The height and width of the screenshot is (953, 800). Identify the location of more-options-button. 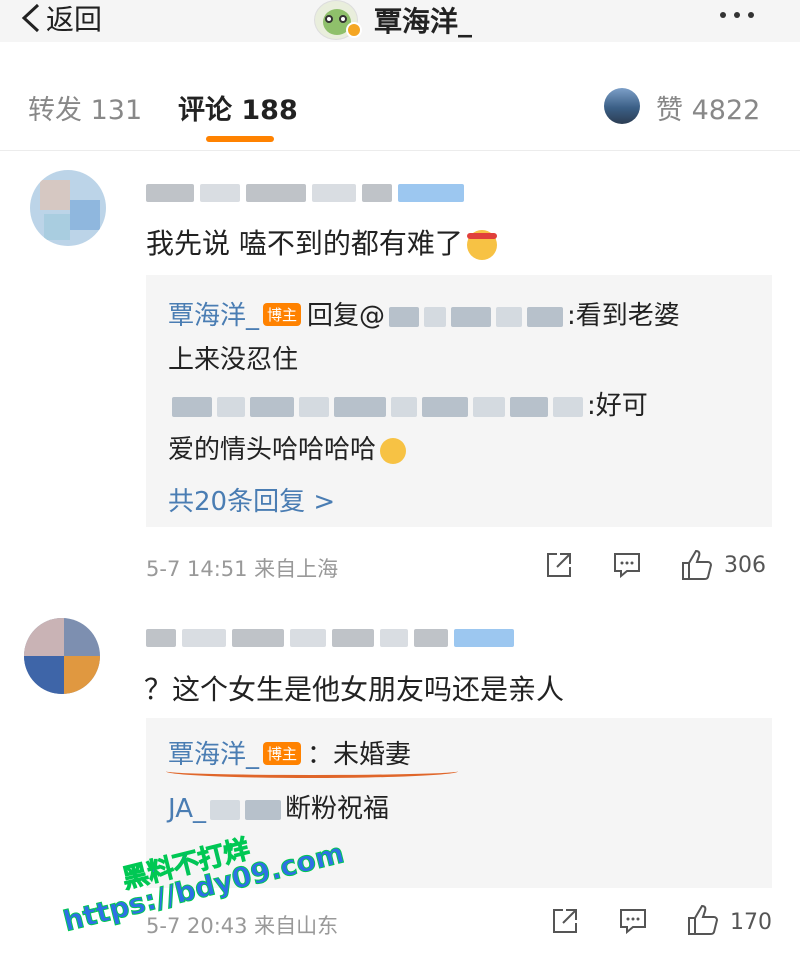
(737, 15).